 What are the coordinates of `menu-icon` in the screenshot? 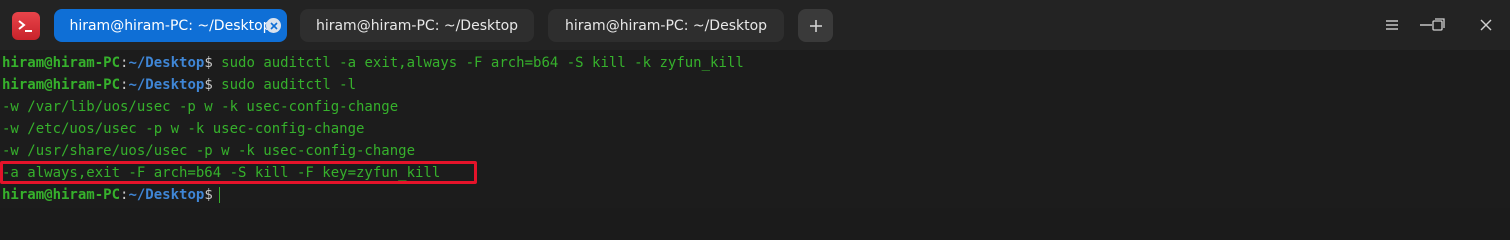 It's located at (1392, 25).